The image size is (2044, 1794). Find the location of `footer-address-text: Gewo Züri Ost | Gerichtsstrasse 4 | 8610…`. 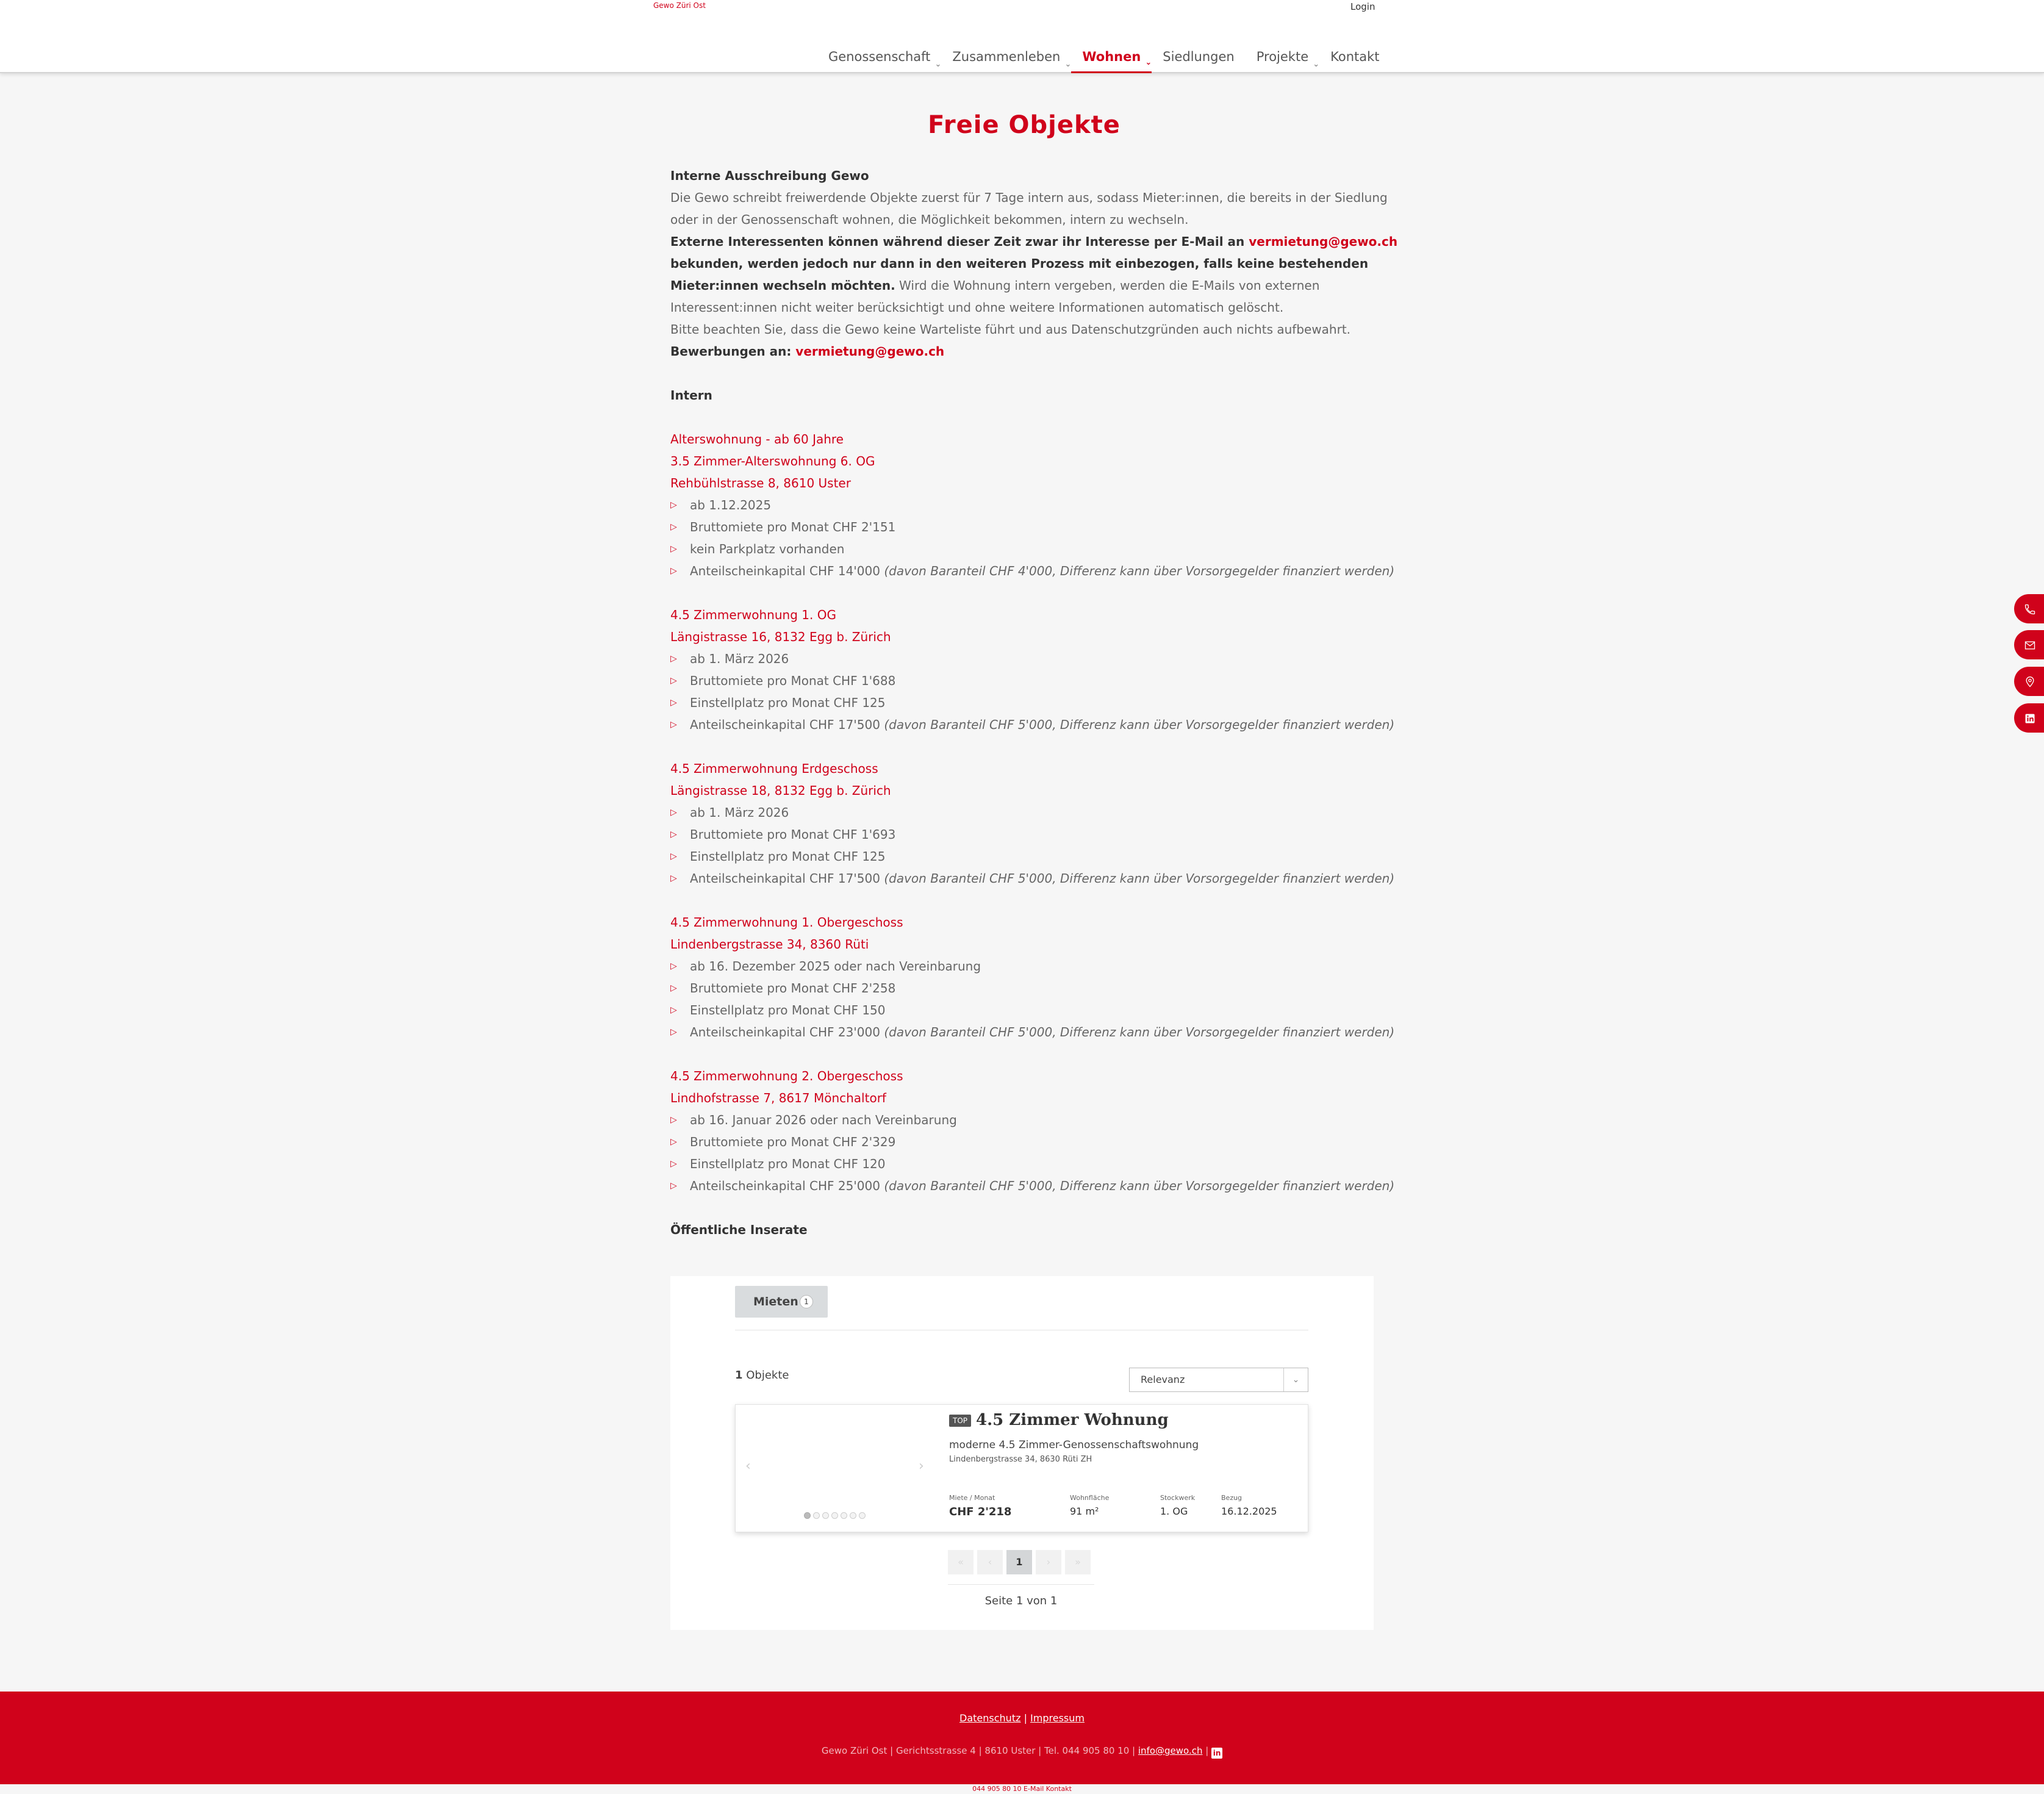

footer-address-text: Gewo Züri Ost | Gerichtsstrasse 4 | 8610… is located at coordinates (979, 1750).